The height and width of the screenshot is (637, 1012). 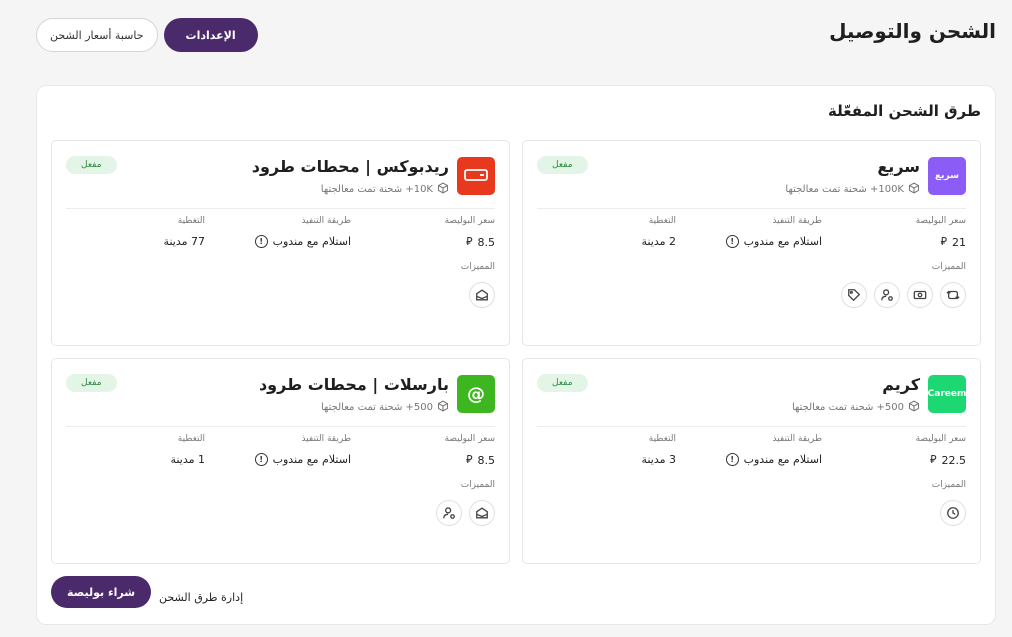 What do you see at coordinates (912, 31) in the screenshot?
I see `page-title: الشحن والتوصيل` at bounding box center [912, 31].